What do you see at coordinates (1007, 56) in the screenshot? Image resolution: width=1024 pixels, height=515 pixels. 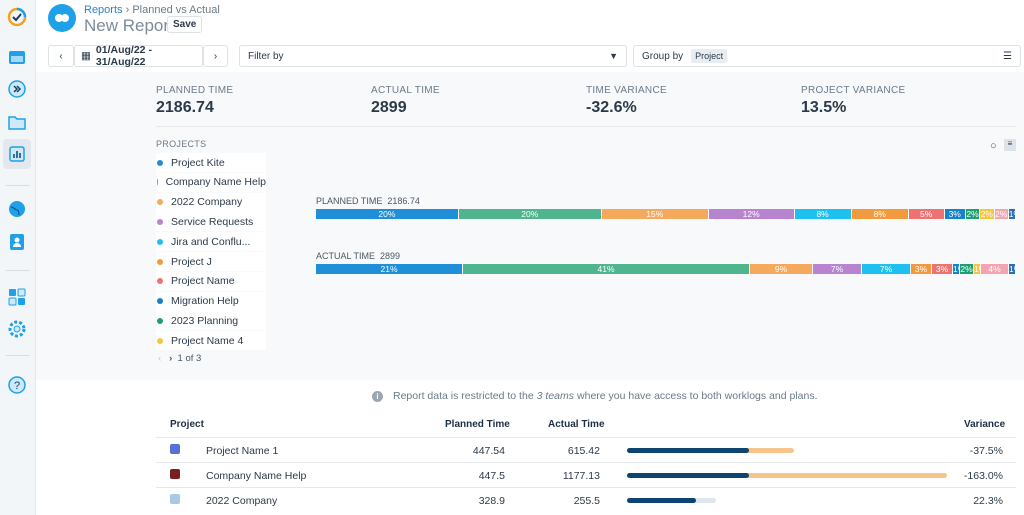 I see `menu-icon: ☰` at bounding box center [1007, 56].